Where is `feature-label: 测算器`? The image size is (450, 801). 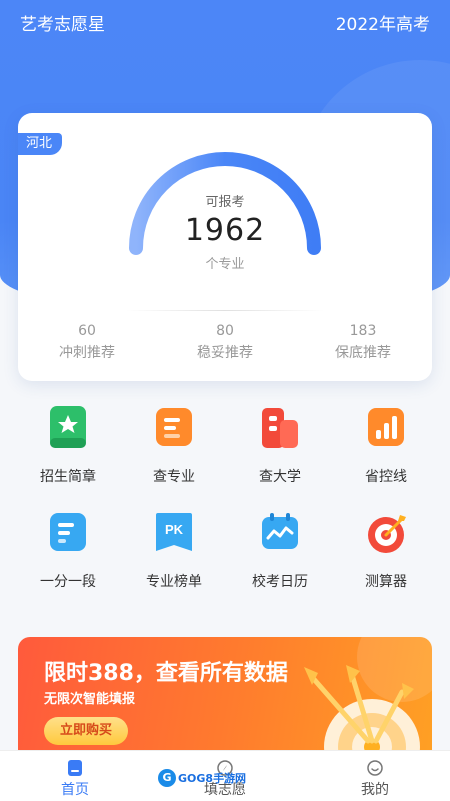
feature-label: 测算器 is located at coordinates (386, 582).